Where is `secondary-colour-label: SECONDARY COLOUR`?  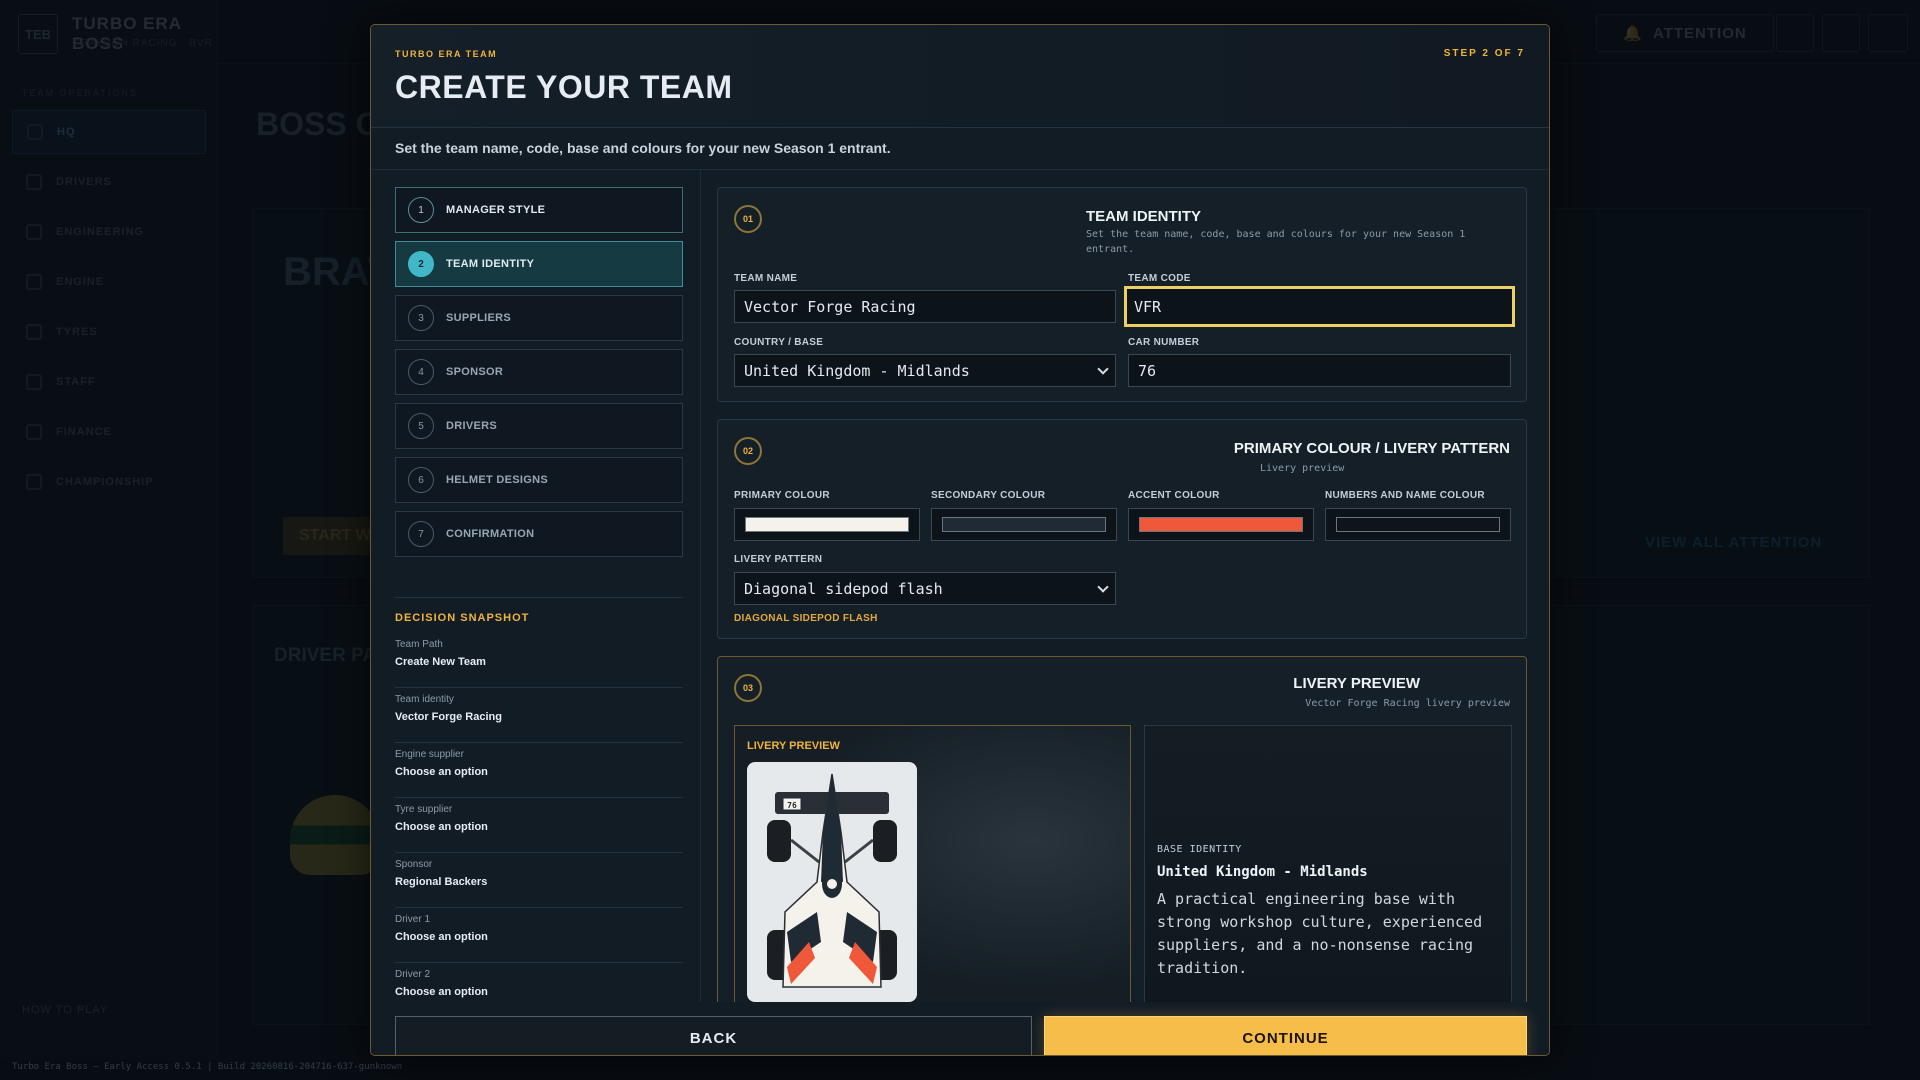
secondary-colour-label: SECONDARY COLOUR is located at coordinates (988, 495).